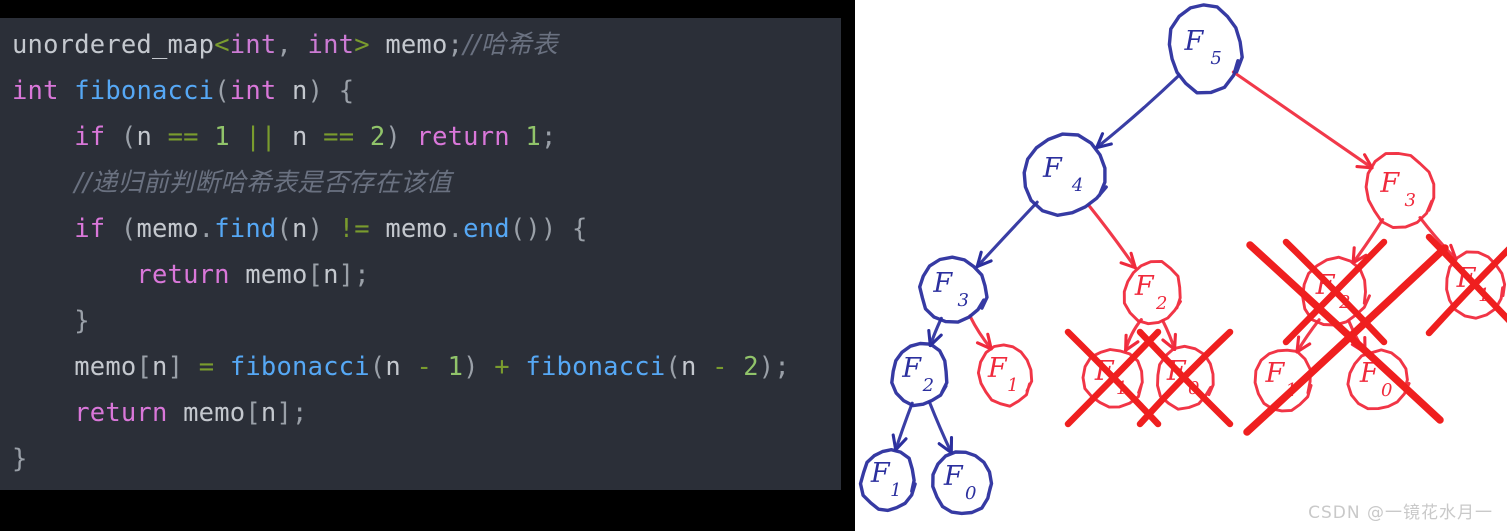 This screenshot has height=531, width=1507. Describe the element at coordinates (206, 367) in the screenshot. I see `code-token-op: =` at that location.